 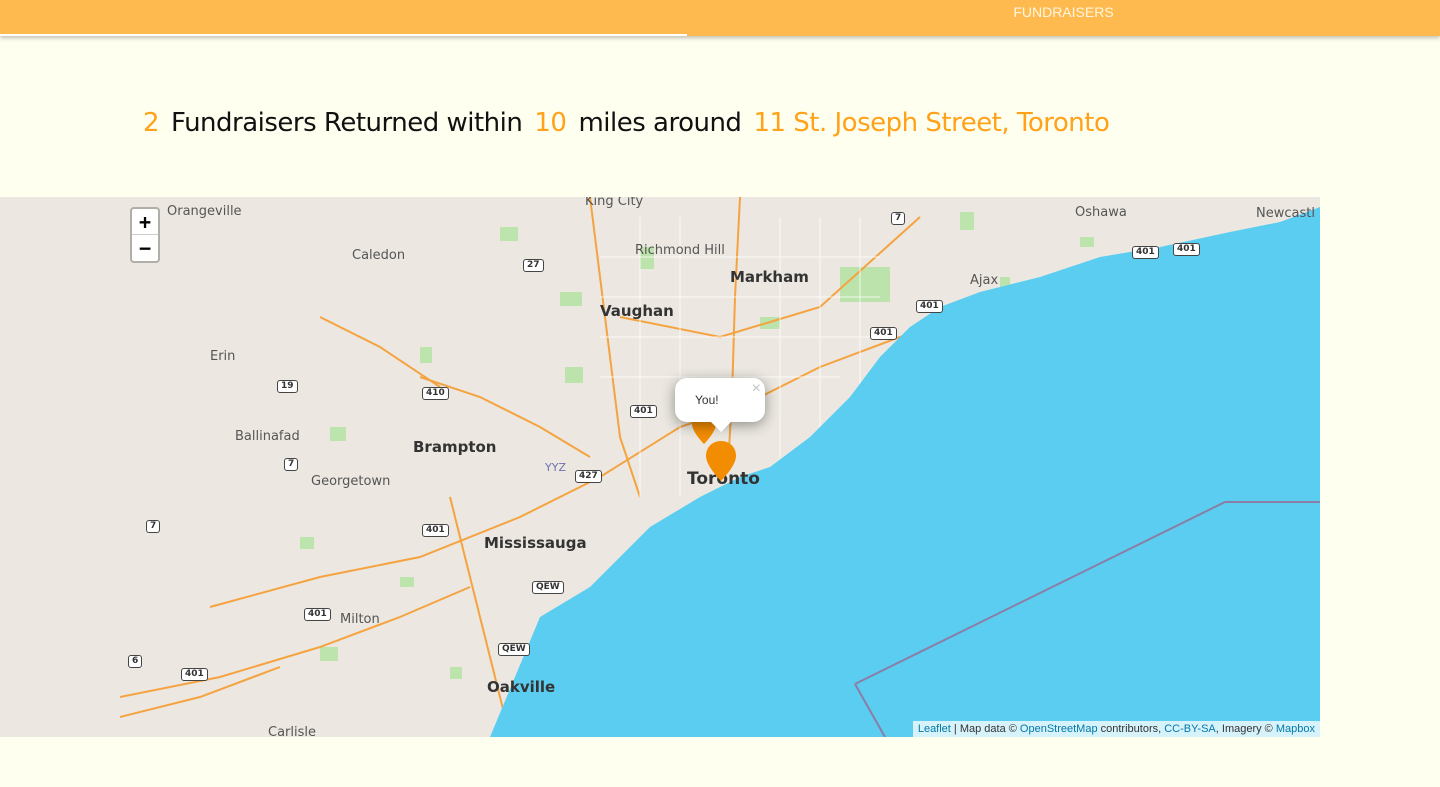 What do you see at coordinates (614, 203) in the screenshot?
I see `map-label-king-city: King City` at bounding box center [614, 203].